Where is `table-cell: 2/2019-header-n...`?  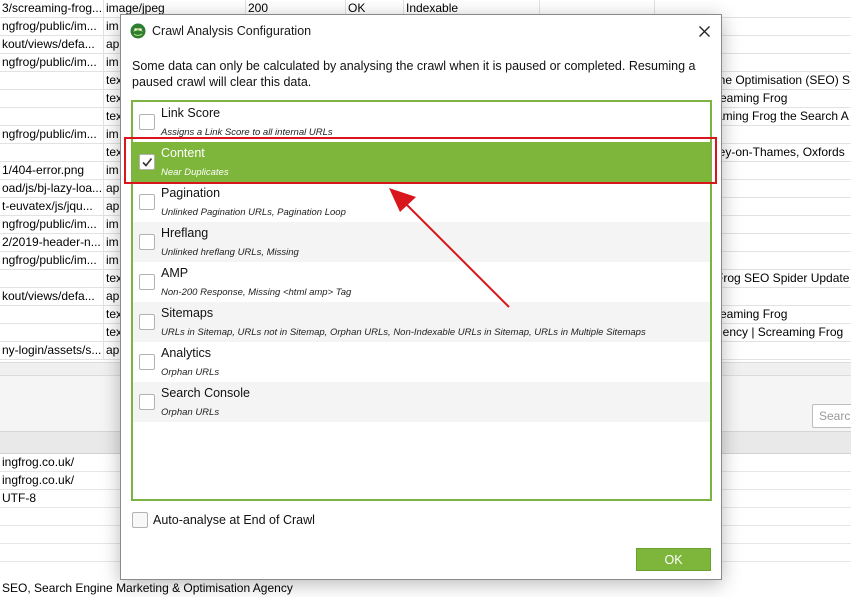 table-cell: 2/2019-header-n... is located at coordinates (52, 243).